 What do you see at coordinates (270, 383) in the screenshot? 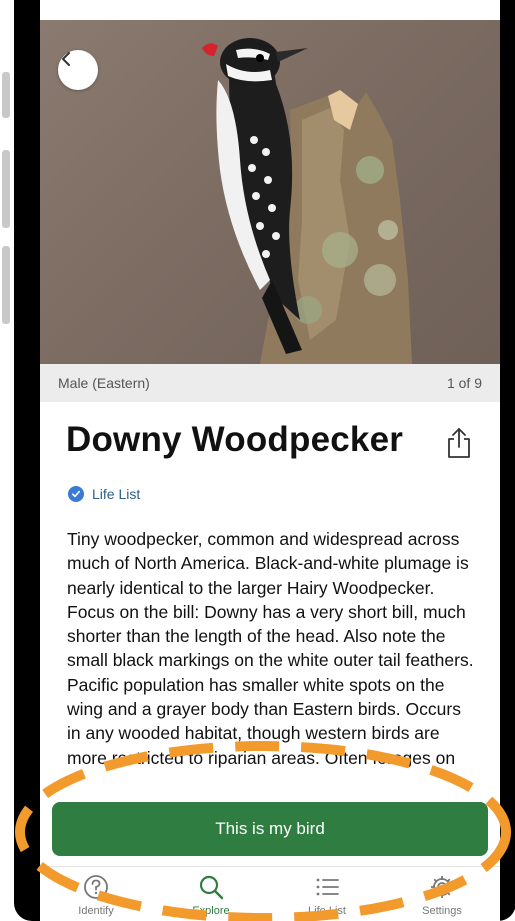
I see `photo-caption-bar: Male (Eastern) 1 of 9` at bounding box center [270, 383].